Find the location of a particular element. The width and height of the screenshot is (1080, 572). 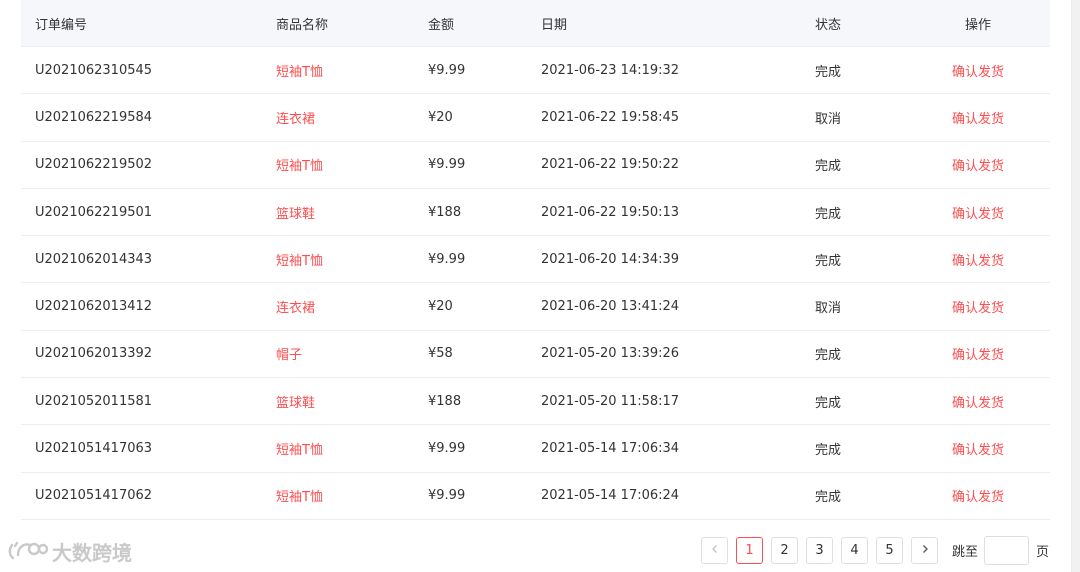

page-unit-label: 页 is located at coordinates (1043, 552).